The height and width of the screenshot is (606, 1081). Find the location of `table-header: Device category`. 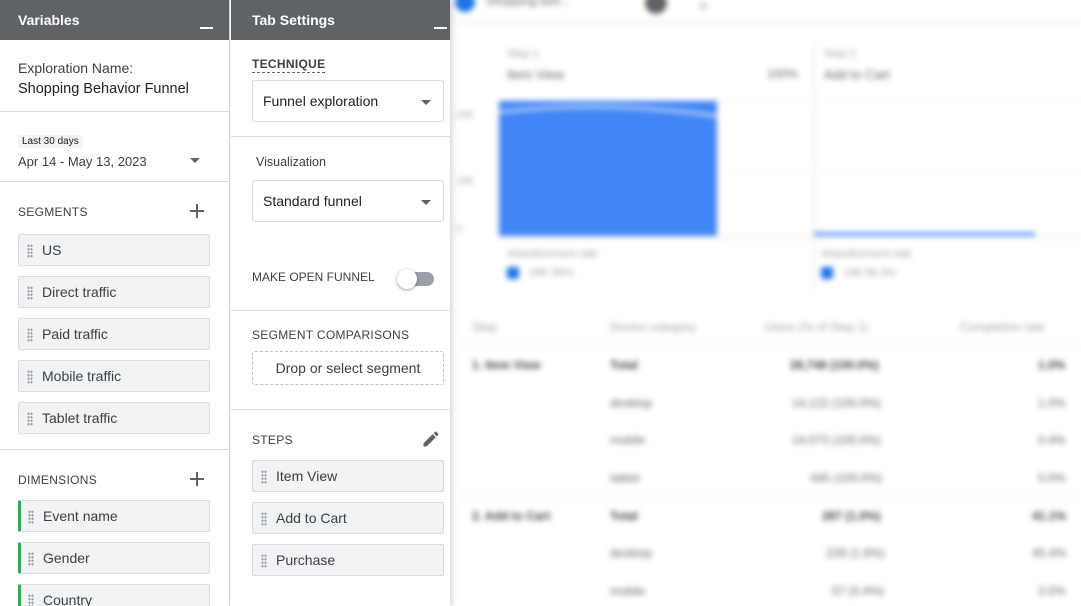

table-header: Device category is located at coordinates (653, 327).